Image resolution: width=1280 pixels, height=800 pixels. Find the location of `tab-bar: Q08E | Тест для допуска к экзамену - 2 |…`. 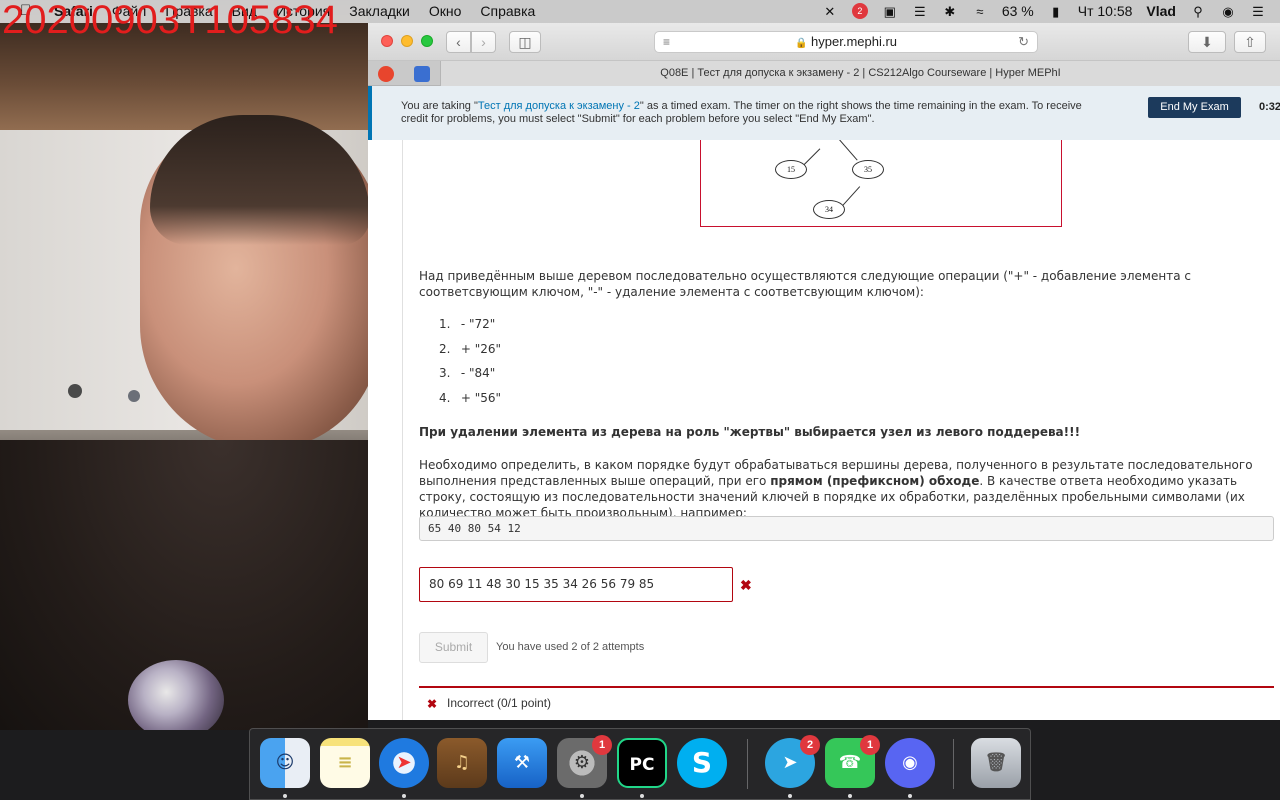

tab-bar: Q08E | Тест для допуска к экзамену - 2 |… is located at coordinates (824, 73).